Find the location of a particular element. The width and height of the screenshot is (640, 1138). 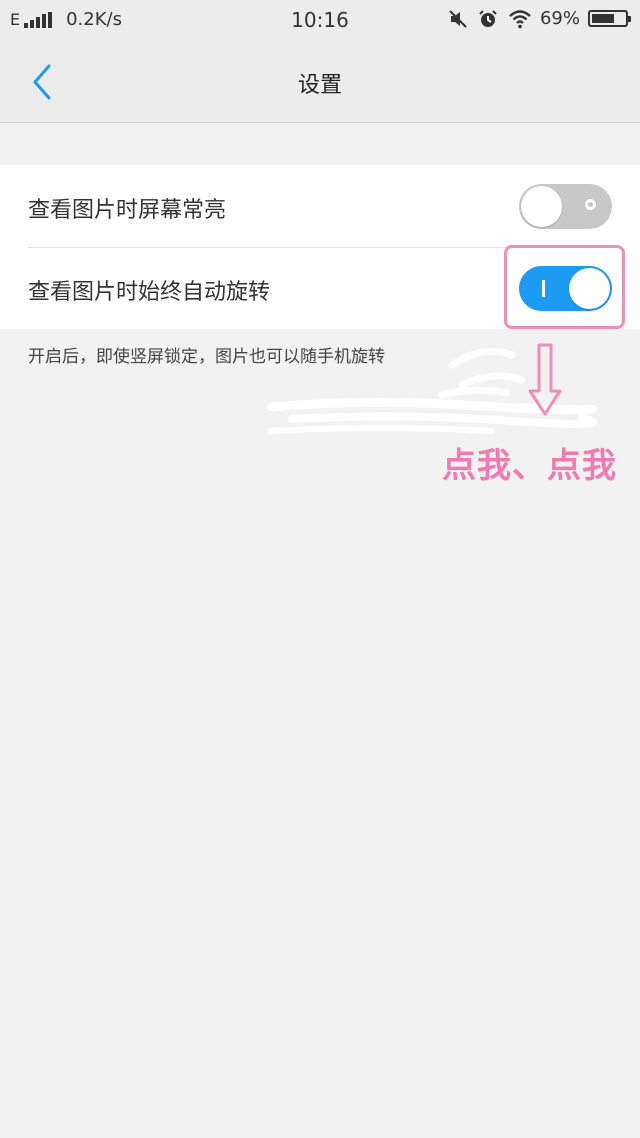

arrow-down-icon is located at coordinates (545, 379).